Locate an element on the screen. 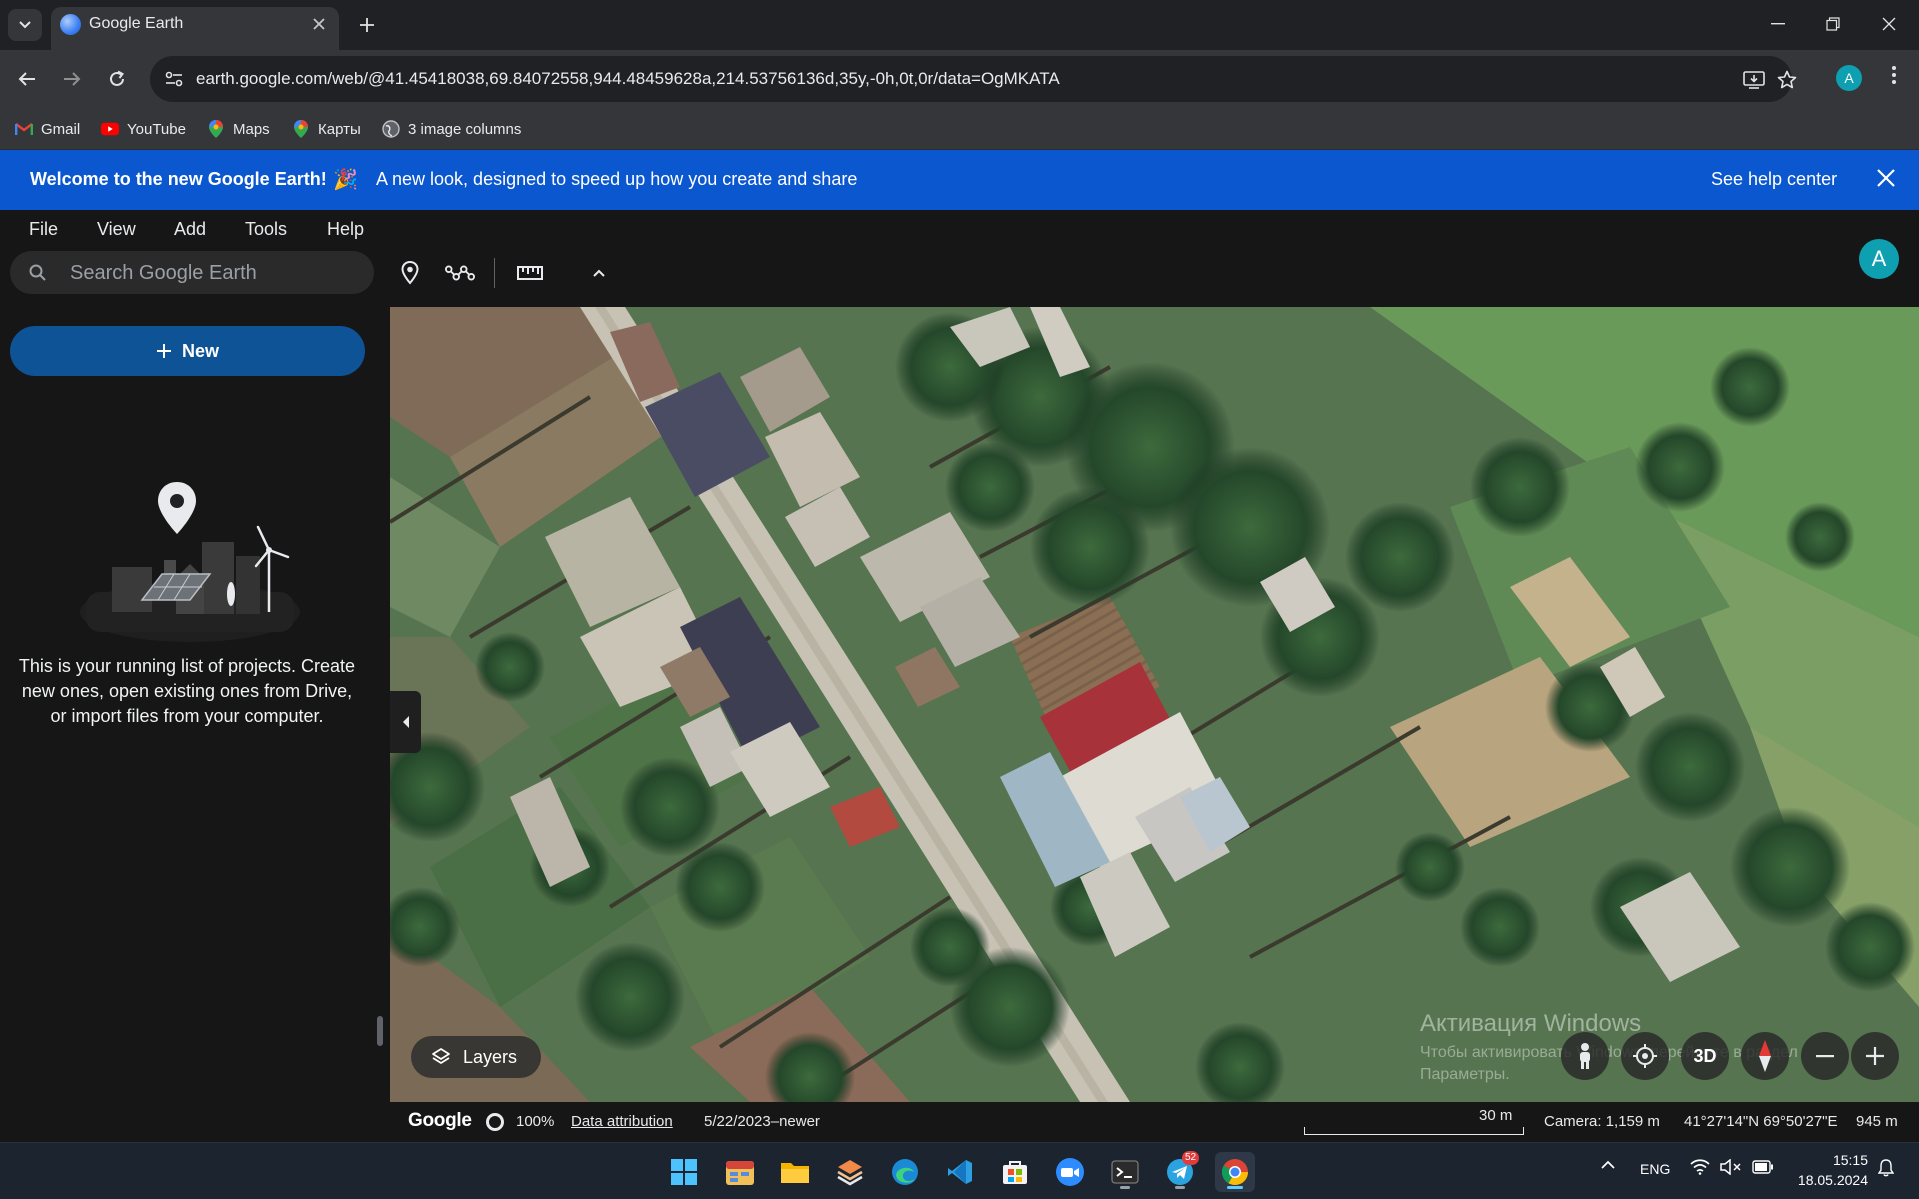 The width and height of the screenshot is (1919, 1199). tab-close-button is located at coordinates (319, 24).